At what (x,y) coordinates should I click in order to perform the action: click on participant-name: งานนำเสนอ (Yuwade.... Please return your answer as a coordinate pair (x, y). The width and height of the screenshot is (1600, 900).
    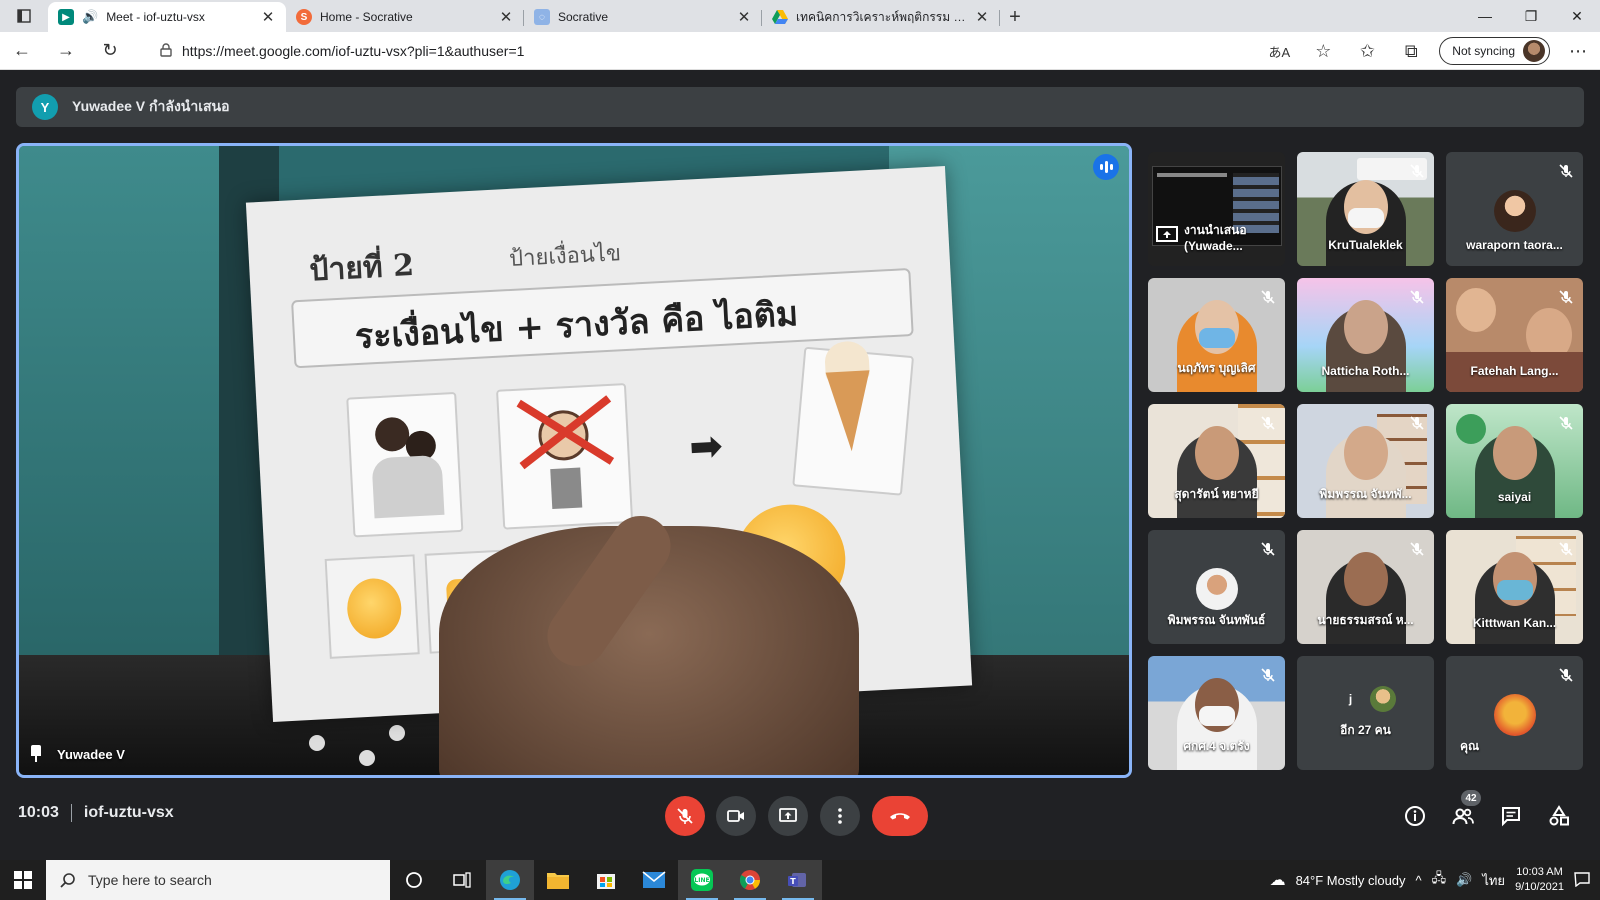
    Looking at the image, I should click on (1215, 238).